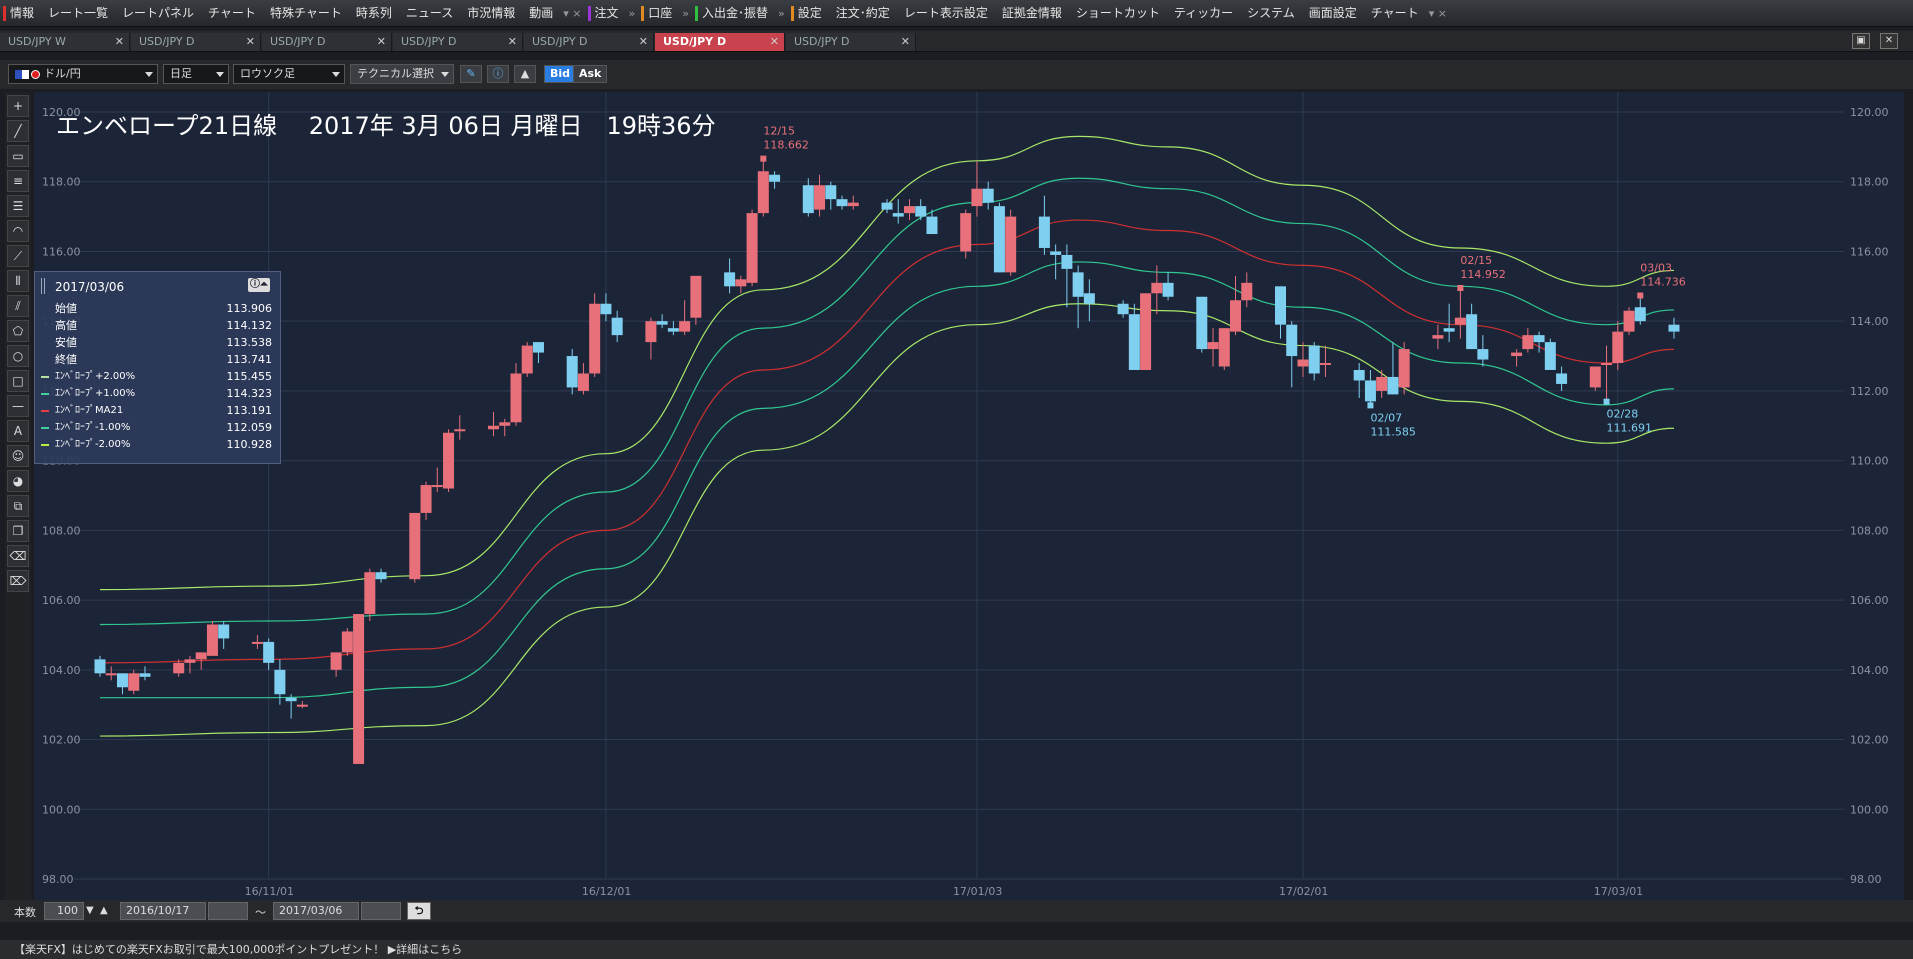  What do you see at coordinates (158, 427) in the screenshot?
I see `info-row: ｴﾝﾍﾞﾛｰﾌﾟ-1.00% 112.059` at bounding box center [158, 427].